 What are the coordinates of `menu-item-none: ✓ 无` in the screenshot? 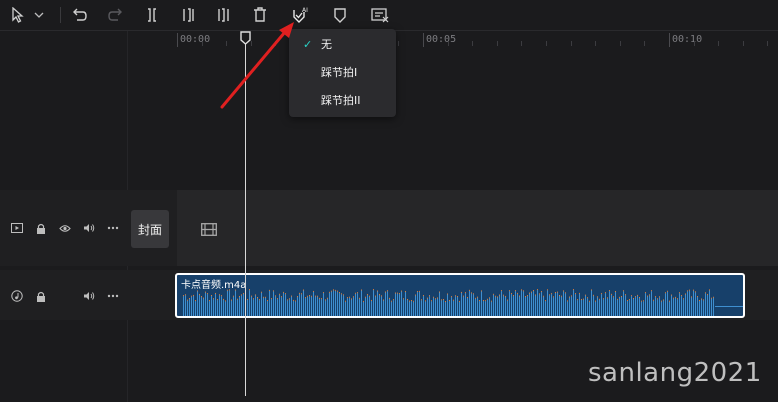 It's located at (342, 44).